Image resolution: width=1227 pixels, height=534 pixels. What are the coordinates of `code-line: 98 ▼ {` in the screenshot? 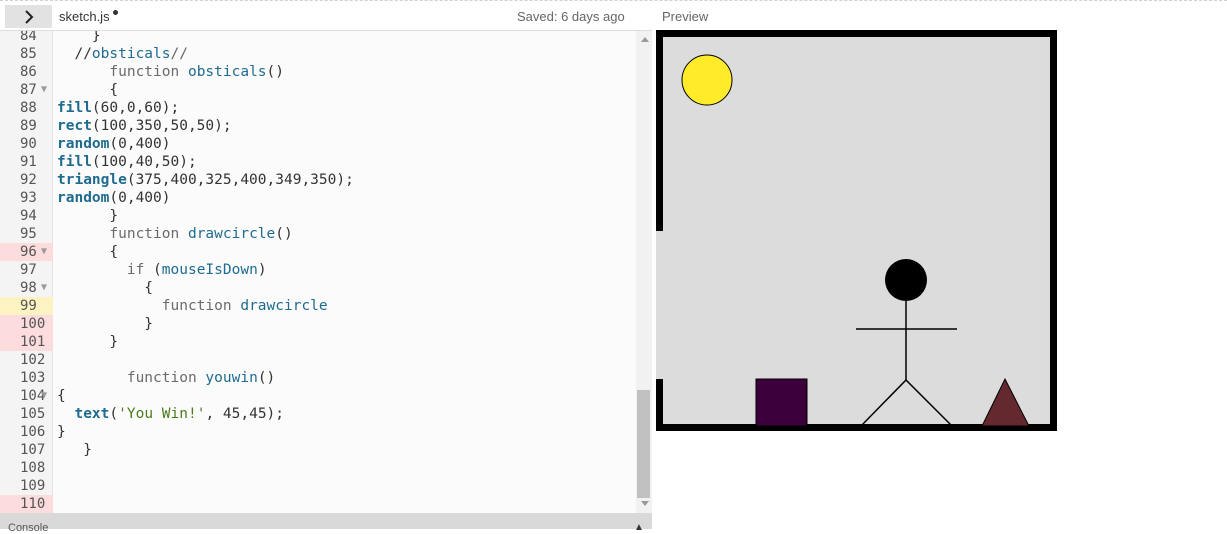 It's located at (318, 288).